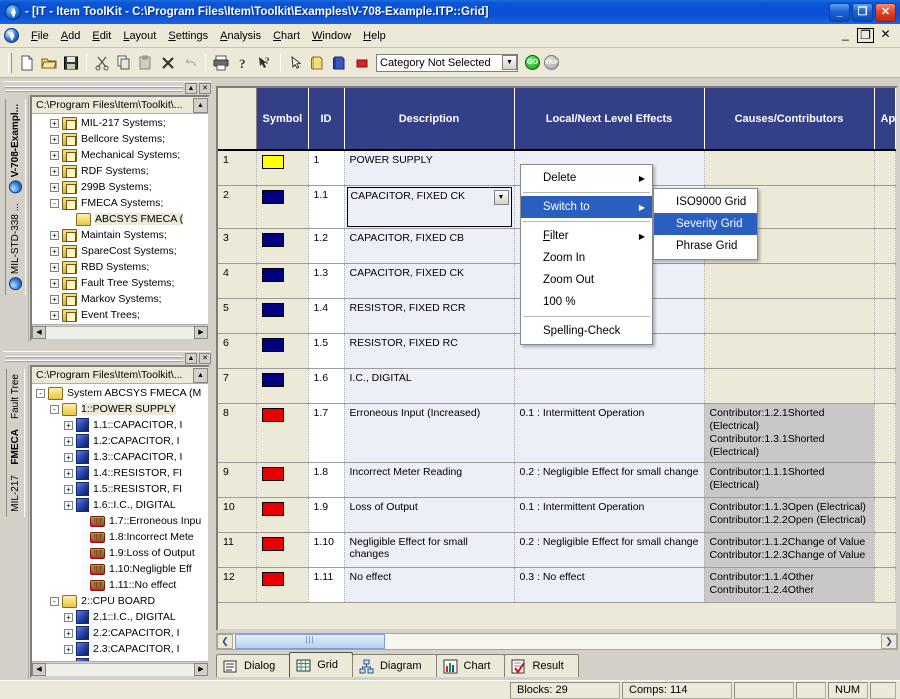  What do you see at coordinates (120, 393) in the screenshot?
I see `tree-node: - System ABCSYS FMECA (M` at bounding box center [120, 393].